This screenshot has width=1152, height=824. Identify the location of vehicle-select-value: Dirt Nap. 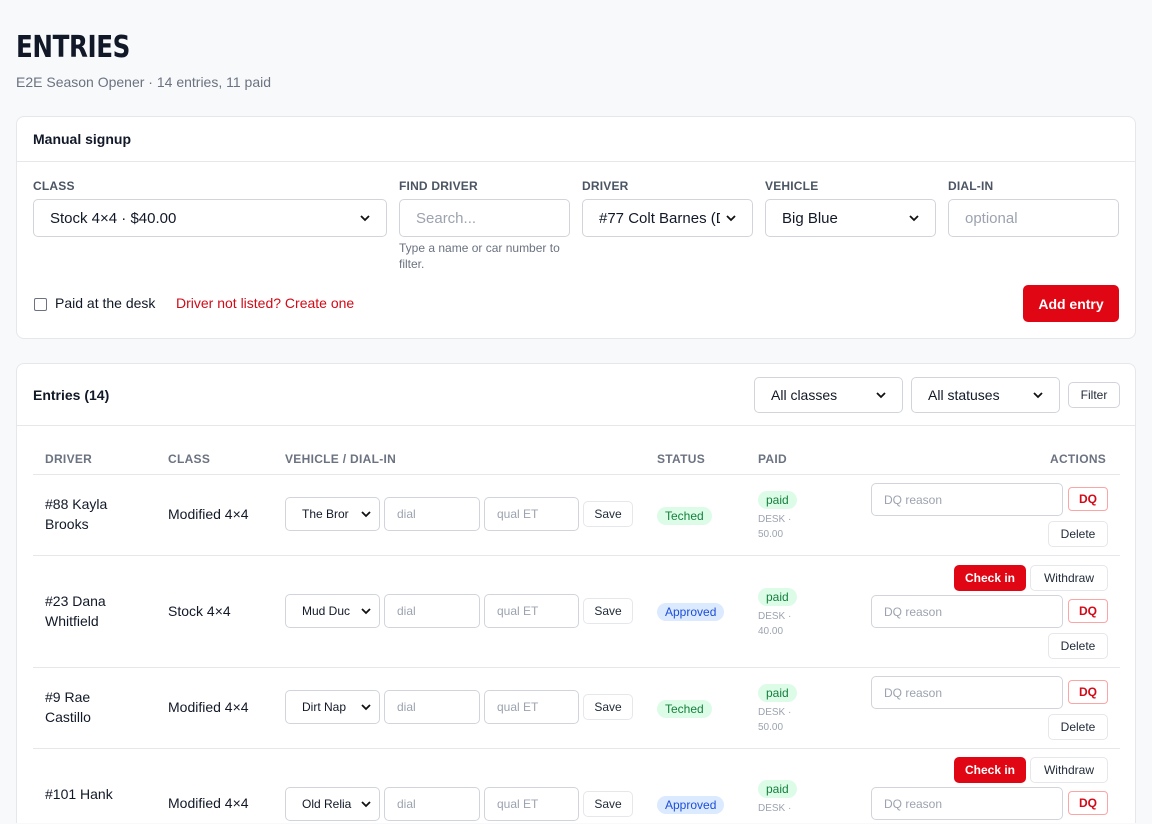
(324, 707).